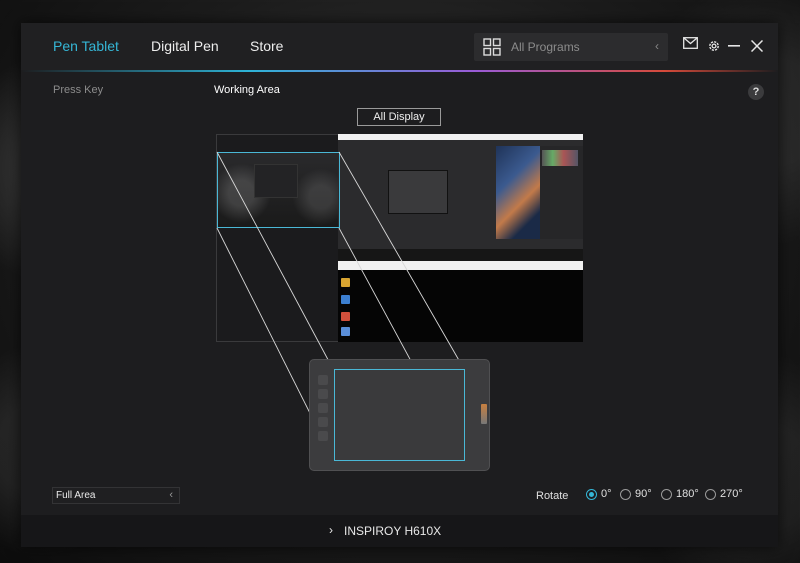 The height and width of the screenshot is (563, 800). I want to click on rotate-option-90: 90°, so click(636, 494).